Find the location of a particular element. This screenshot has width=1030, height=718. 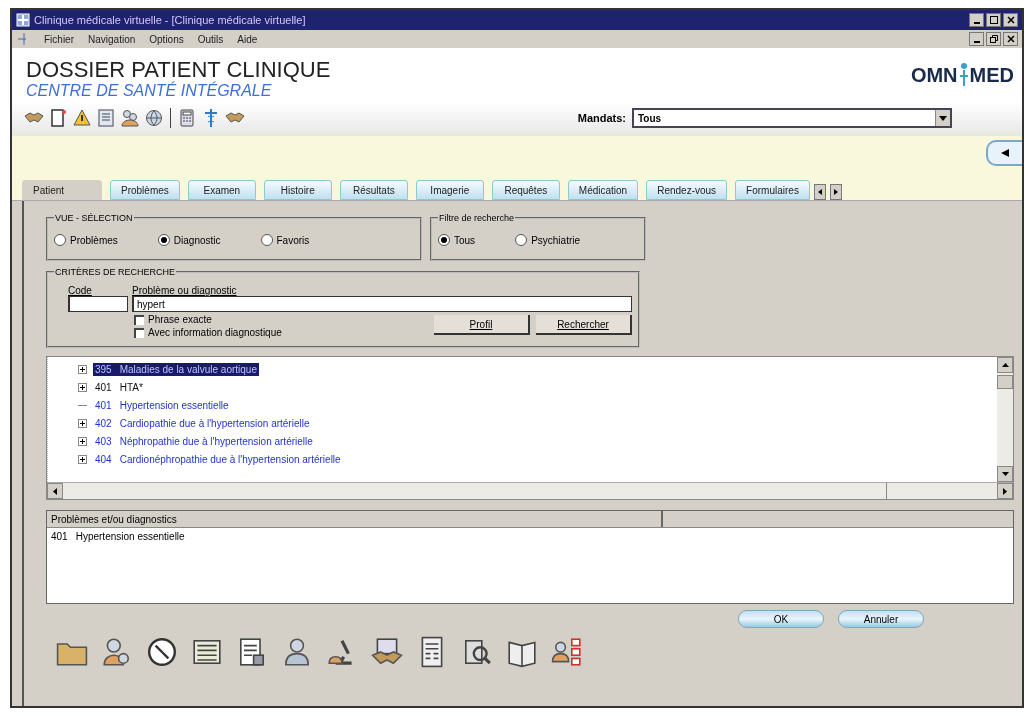

down-arrow-icon is located at coordinates (1005, 474).